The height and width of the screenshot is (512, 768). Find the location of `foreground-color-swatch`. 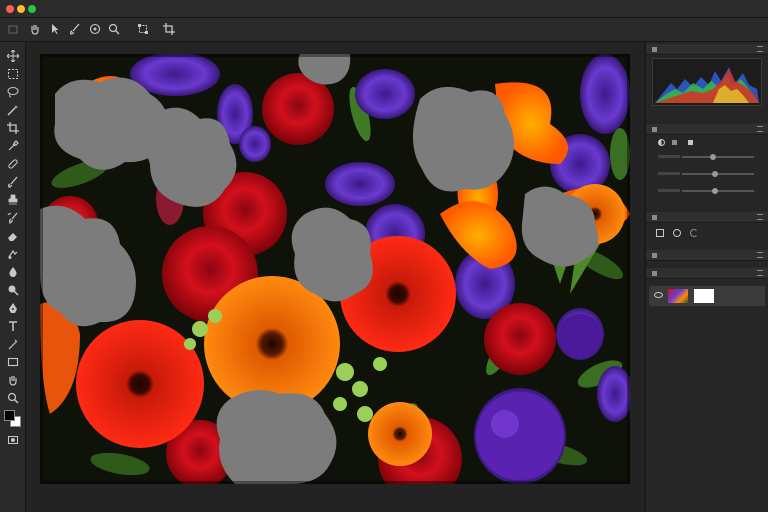

foreground-color-swatch is located at coordinates (9, 415).